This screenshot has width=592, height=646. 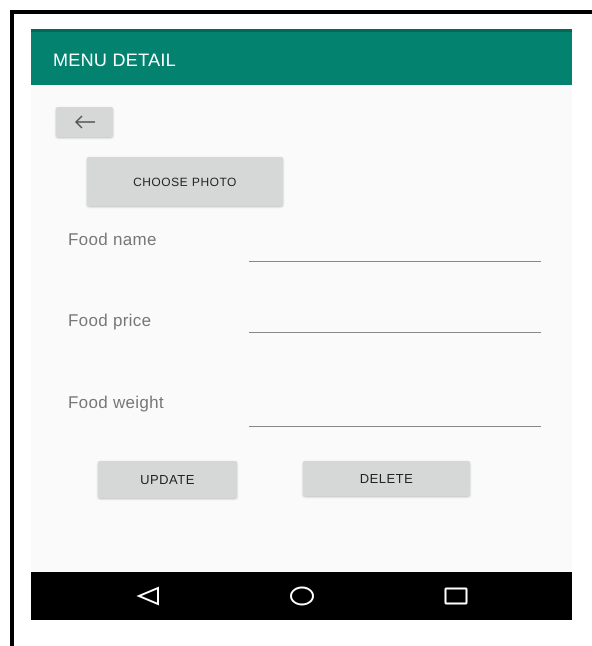 What do you see at coordinates (113, 240) in the screenshot?
I see `field-label: Food name` at bounding box center [113, 240].